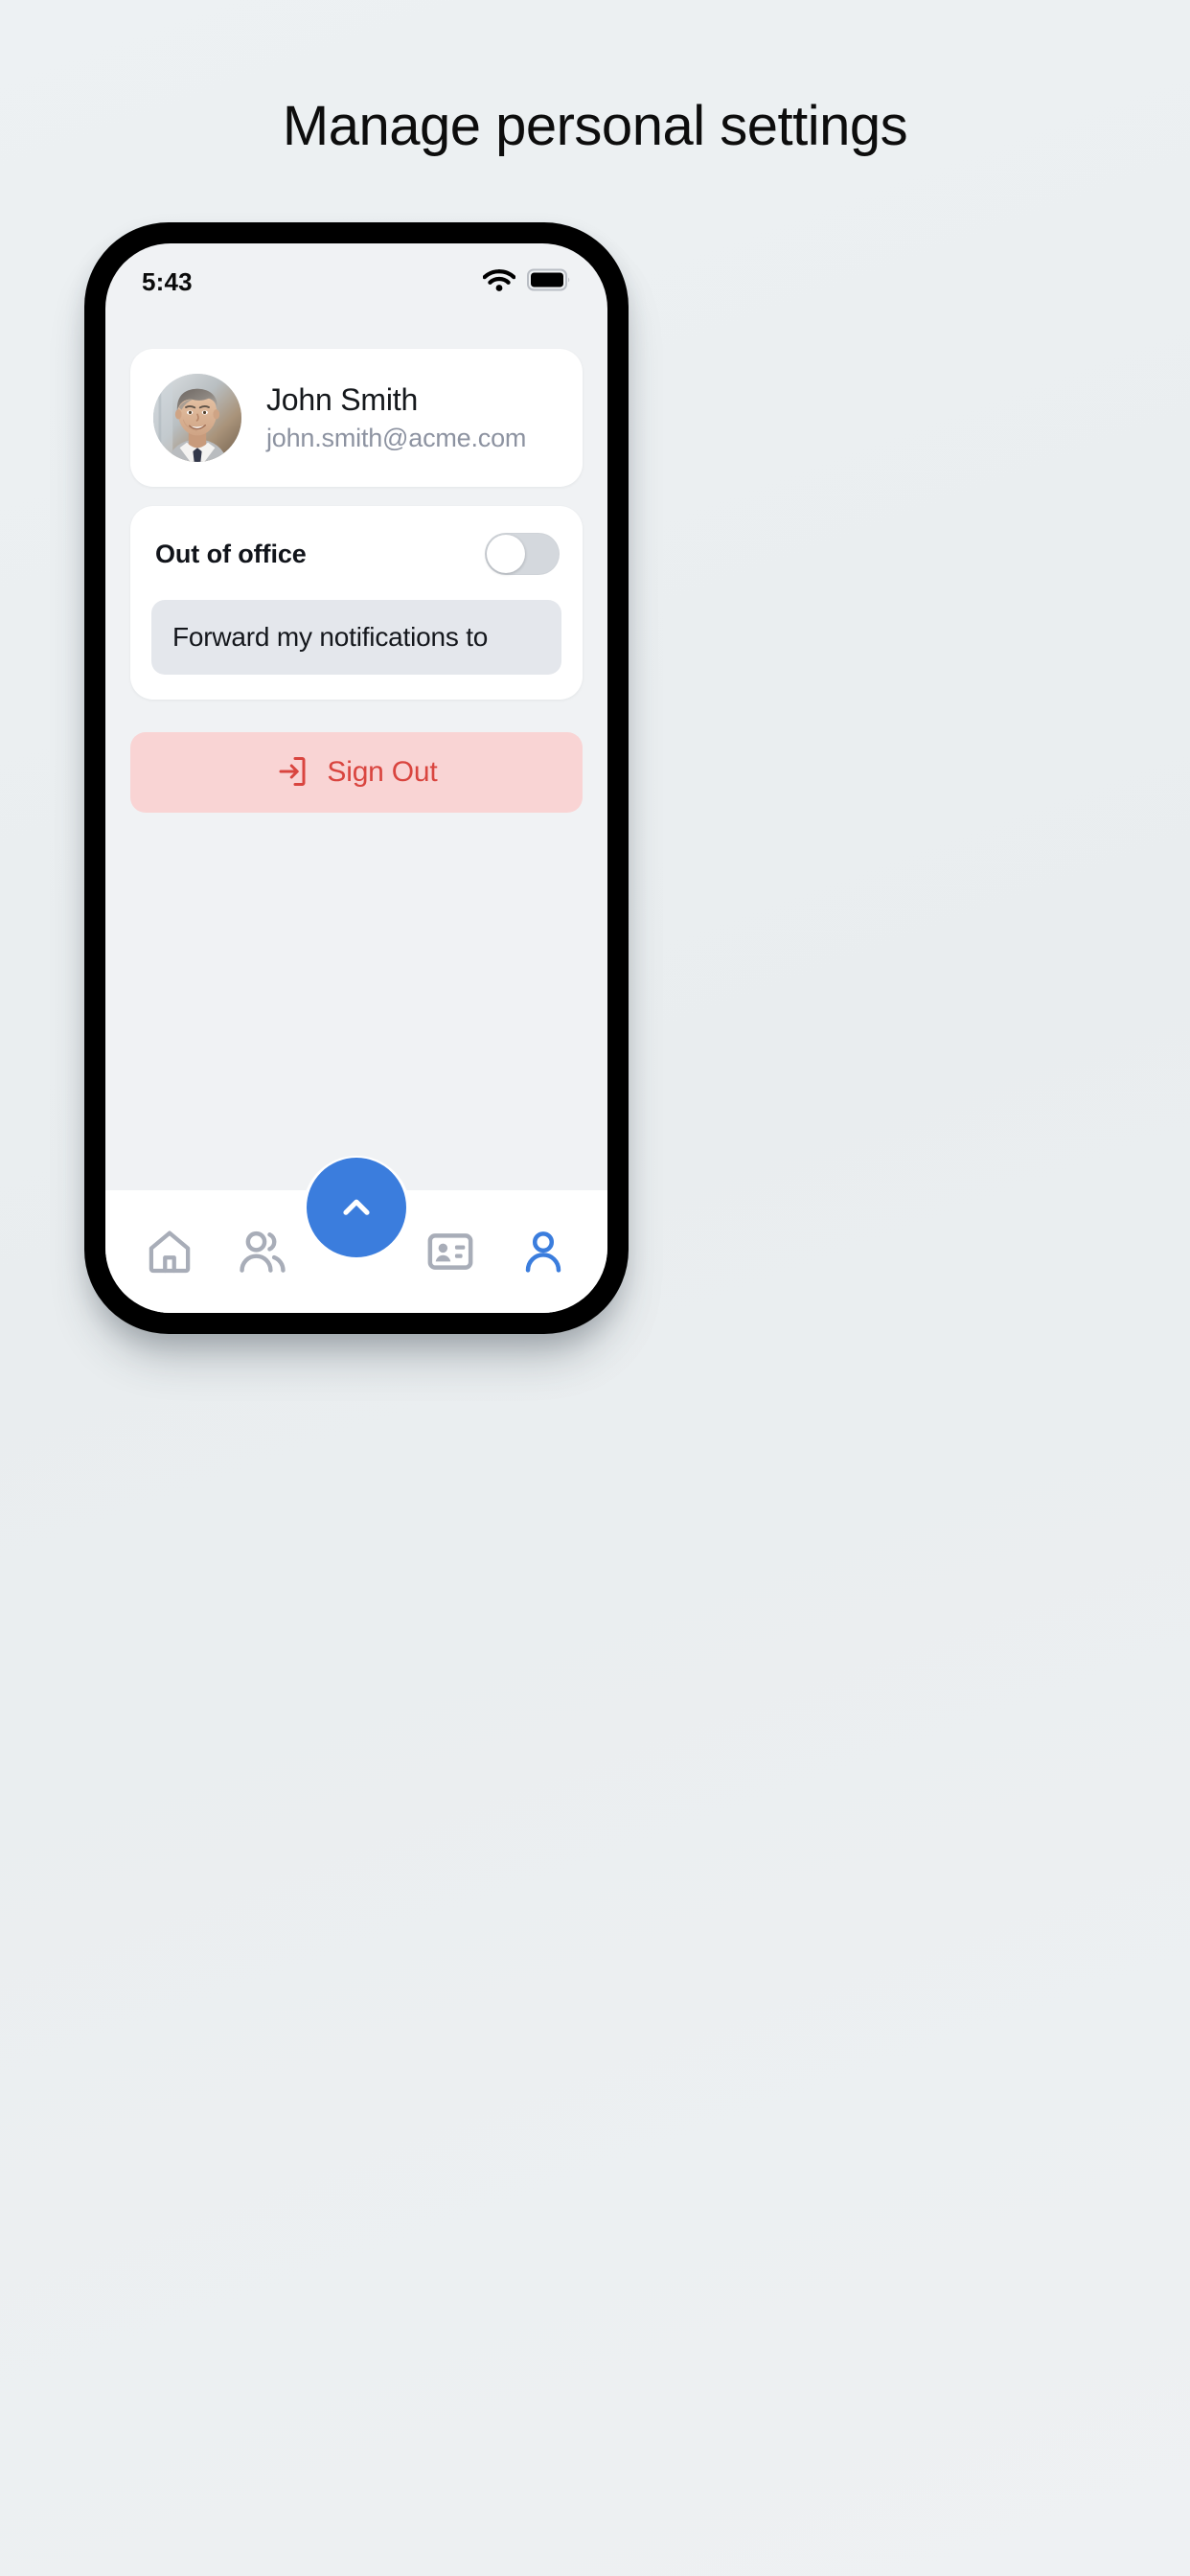  What do you see at coordinates (356, 275) in the screenshot?
I see `status-bar: 5:43` at bounding box center [356, 275].